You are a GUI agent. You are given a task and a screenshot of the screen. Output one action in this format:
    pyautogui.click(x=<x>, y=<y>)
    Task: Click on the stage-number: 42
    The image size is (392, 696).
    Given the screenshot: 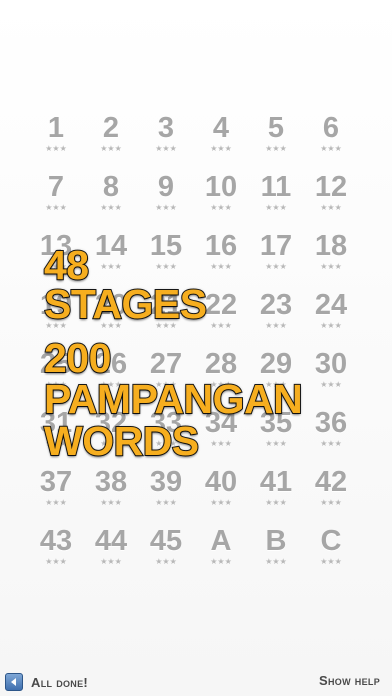 What is the action you would take?
    pyautogui.click(x=331, y=482)
    